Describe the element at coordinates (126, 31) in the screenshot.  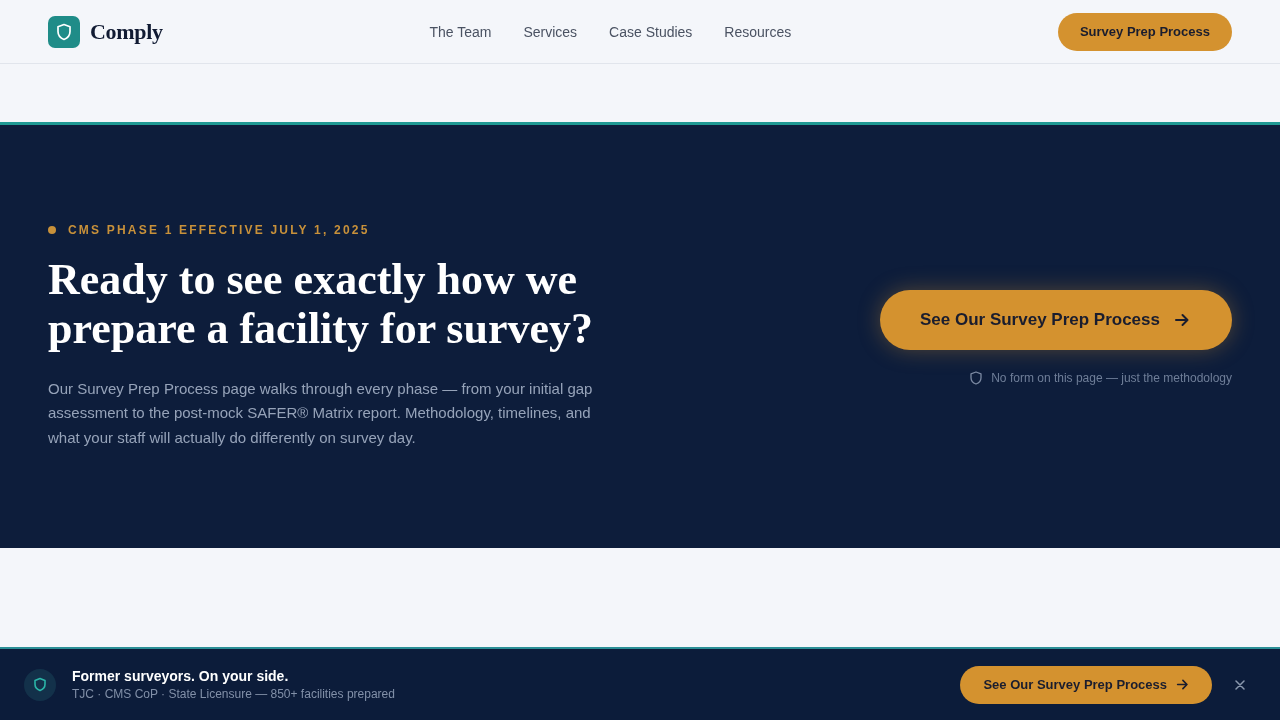
I see `brand-name: Comply` at that location.